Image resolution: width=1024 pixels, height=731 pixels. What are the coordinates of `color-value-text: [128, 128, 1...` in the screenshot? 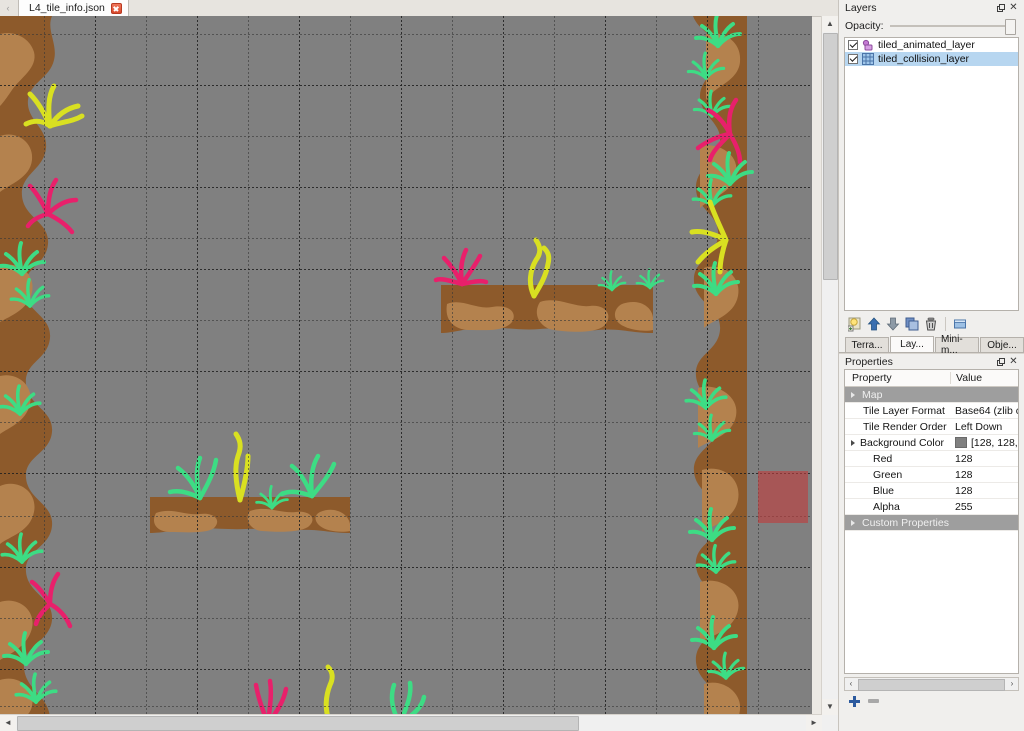 It's located at (994, 442).